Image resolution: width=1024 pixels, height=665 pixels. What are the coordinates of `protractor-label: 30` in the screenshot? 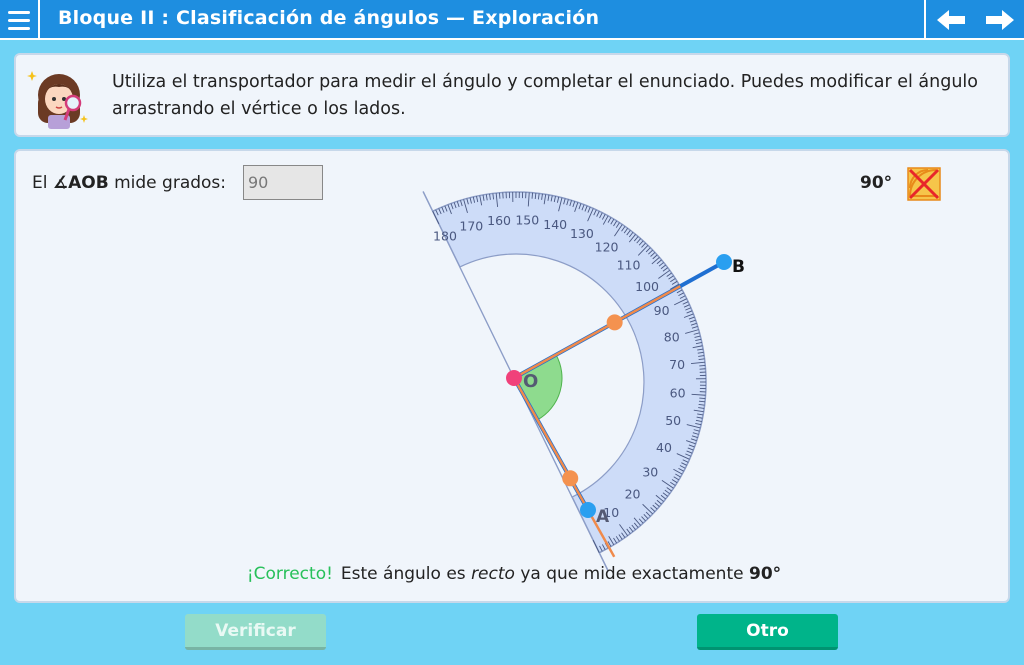 It's located at (650, 472).